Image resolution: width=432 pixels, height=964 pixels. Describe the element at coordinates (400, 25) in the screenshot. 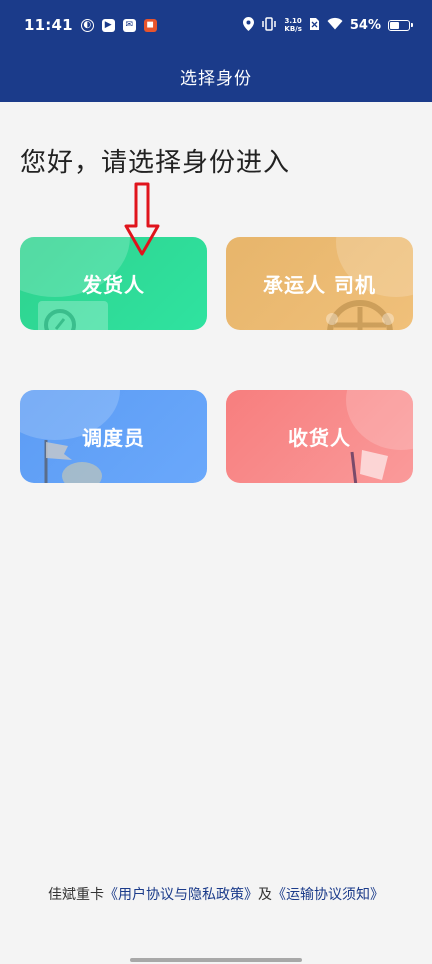

I see `battery-icon` at that location.